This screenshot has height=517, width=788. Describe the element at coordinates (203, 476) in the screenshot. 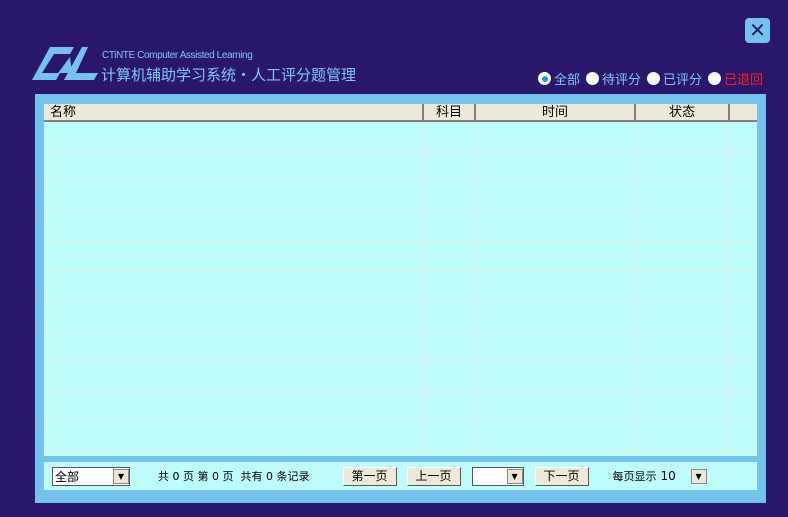

I see `label: 第` at that location.